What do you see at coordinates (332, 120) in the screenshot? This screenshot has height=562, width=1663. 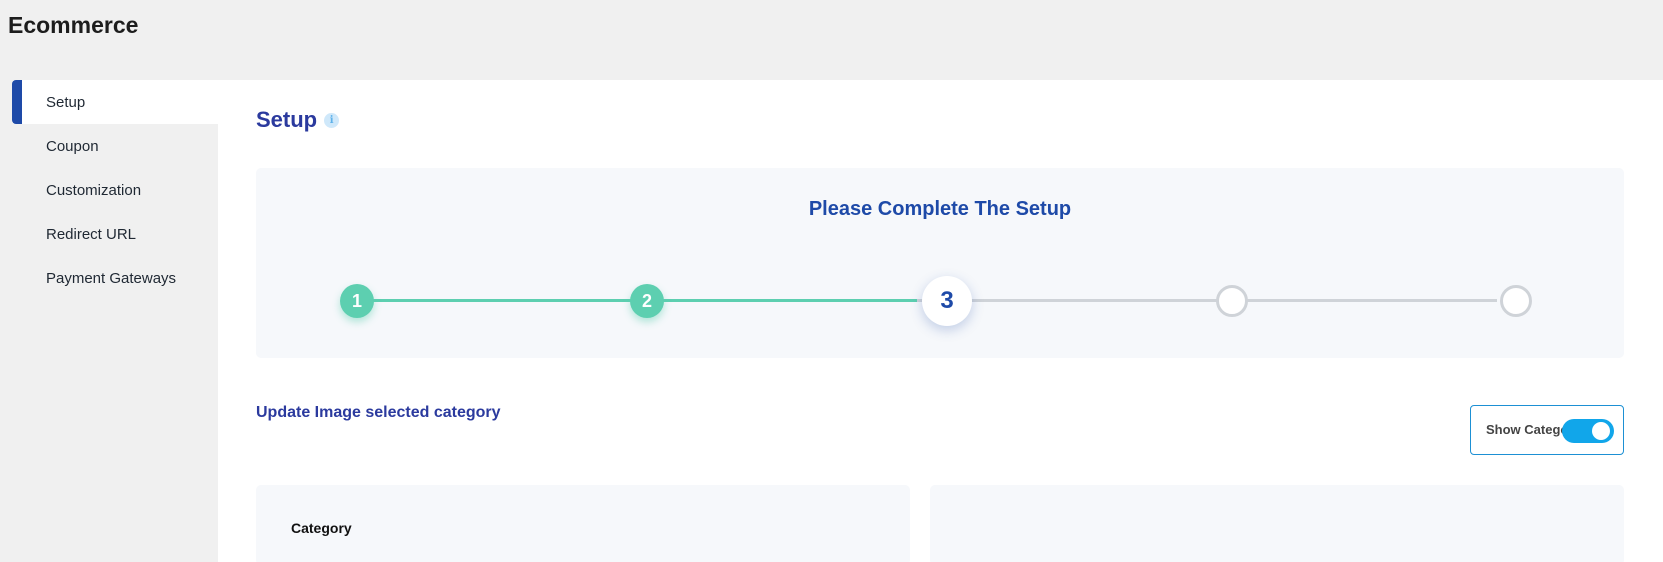 I see `info-icon: i` at bounding box center [332, 120].